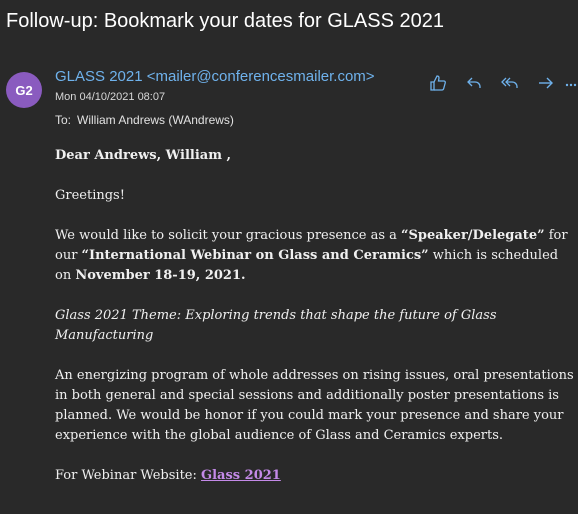  I want to click on website-line: For Webinar Website: Glass 2021, so click(315, 476).